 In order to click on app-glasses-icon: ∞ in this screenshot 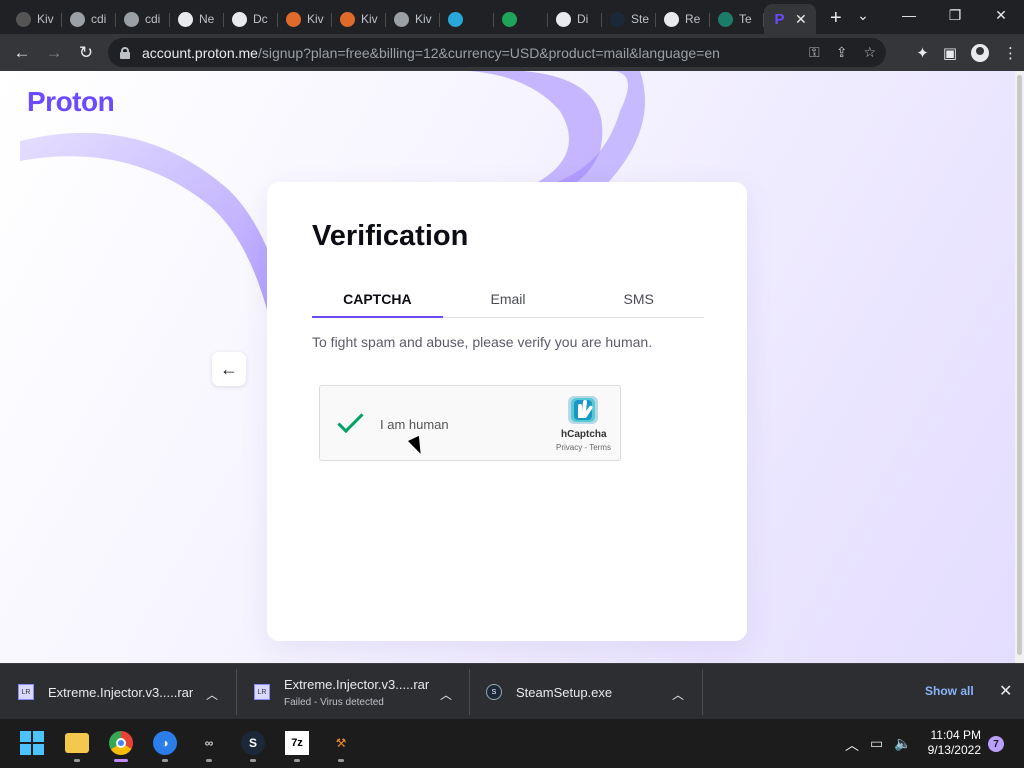, I will do `click(209, 743)`.